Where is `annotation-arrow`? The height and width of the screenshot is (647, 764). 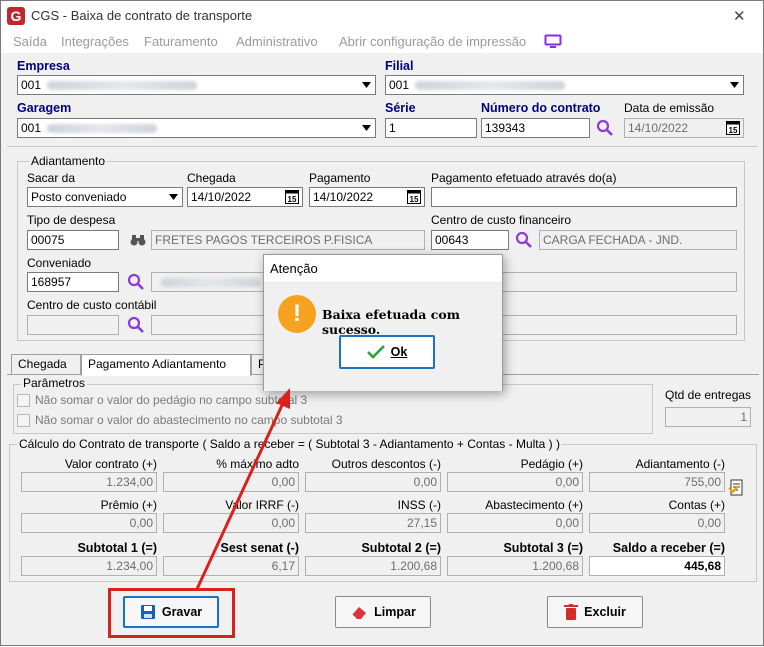 annotation-arrow is located at coordinates (242, 489).